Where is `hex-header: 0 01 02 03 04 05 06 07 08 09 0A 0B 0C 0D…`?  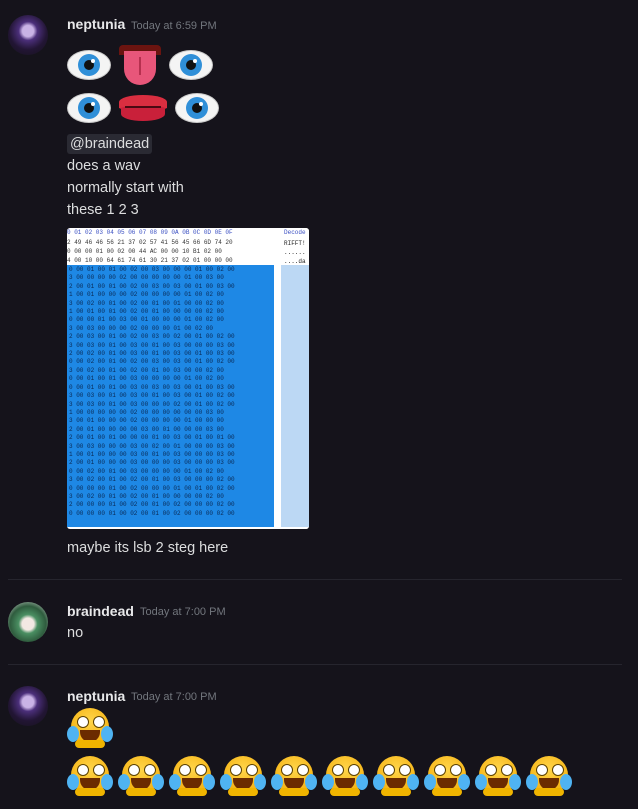
hex-header: 0 01 02 03 04 05 06 07 08 09 0A 0B 0C 0D… is located at coordinates (150, 232).